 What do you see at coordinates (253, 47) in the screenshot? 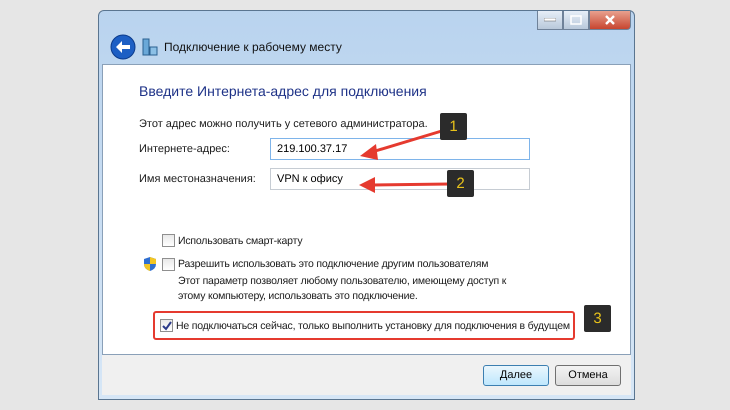
I see `window-title: Подключение к рабочему месту` at bounding box center [253, 47].